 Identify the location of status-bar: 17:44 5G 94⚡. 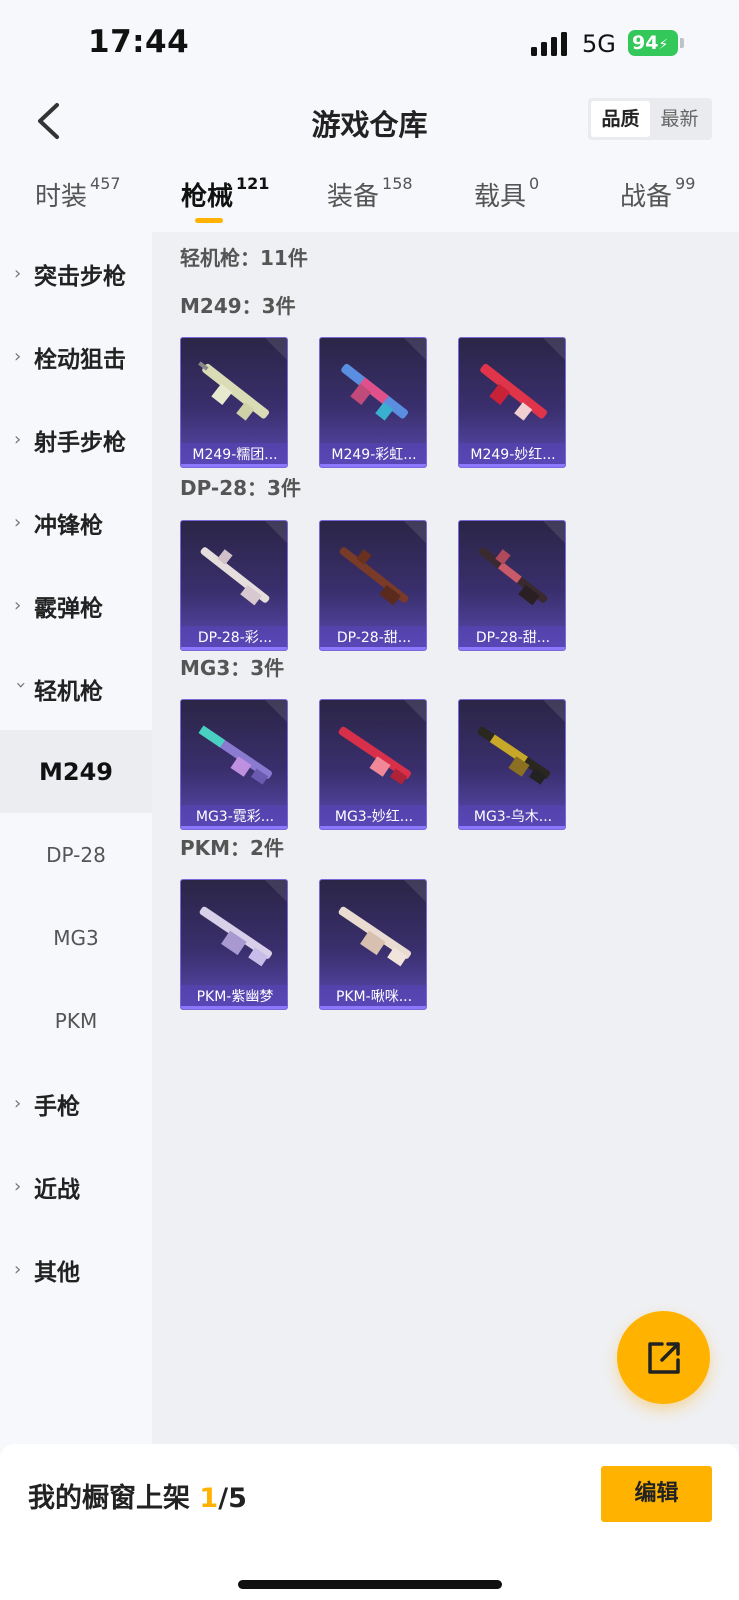
(369, 44).